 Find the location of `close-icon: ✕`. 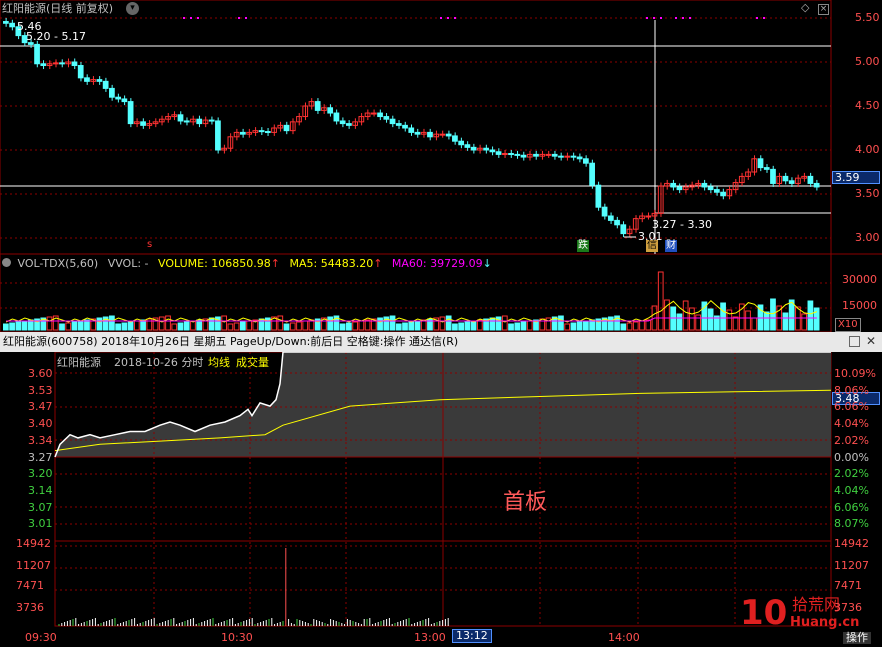

close-icon: ✕ is located at coordinates (871, 341).